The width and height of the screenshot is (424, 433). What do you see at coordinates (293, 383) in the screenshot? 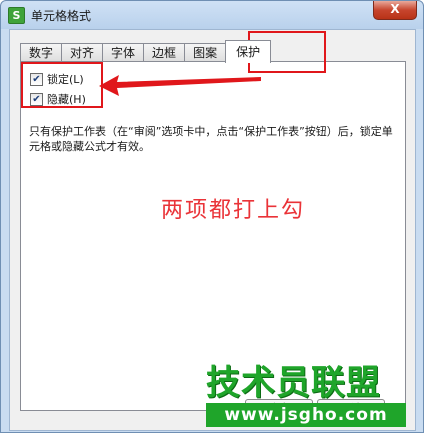
I see `watermark-logo: 技术员联盟` at bounding box center [293, 383].